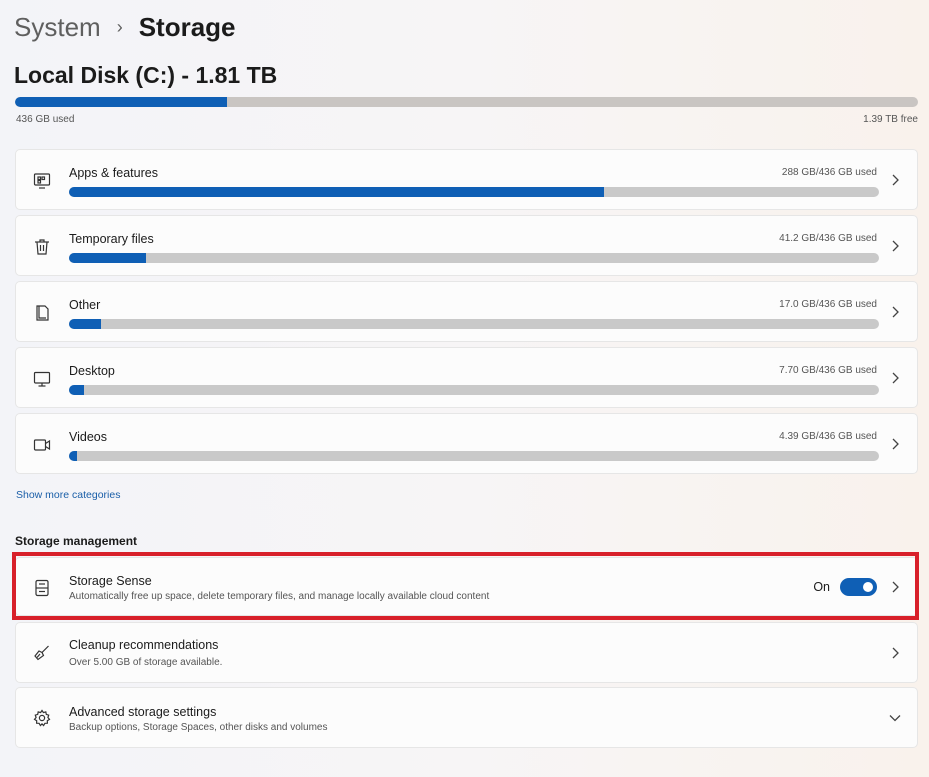  What do you see at coordinates (828, 436) in the screenshot?
I see `category-usage: 4.39 GB/436 GB used` at bounding box center [828, 436].